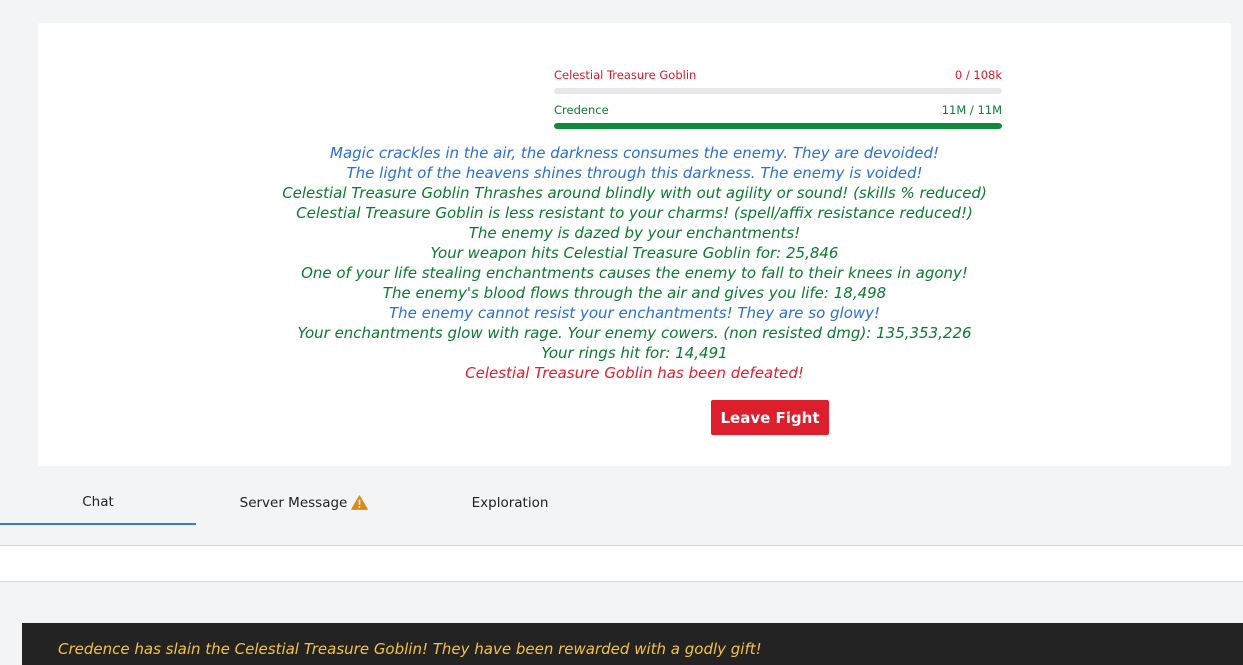  I want to click on battle-log-line: Your rings hit for: 14,491, so click(634, 353).